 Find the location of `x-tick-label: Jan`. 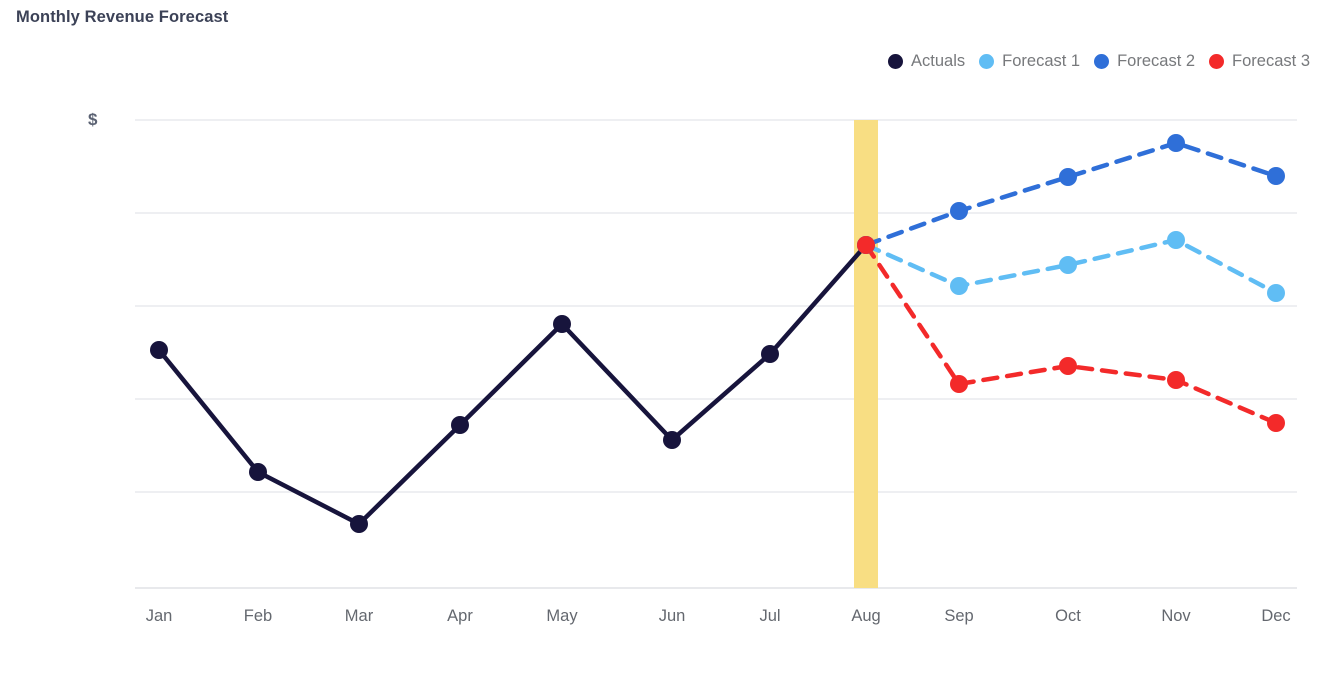

x-tick-label: Jan is located at coordinates (159, 616).